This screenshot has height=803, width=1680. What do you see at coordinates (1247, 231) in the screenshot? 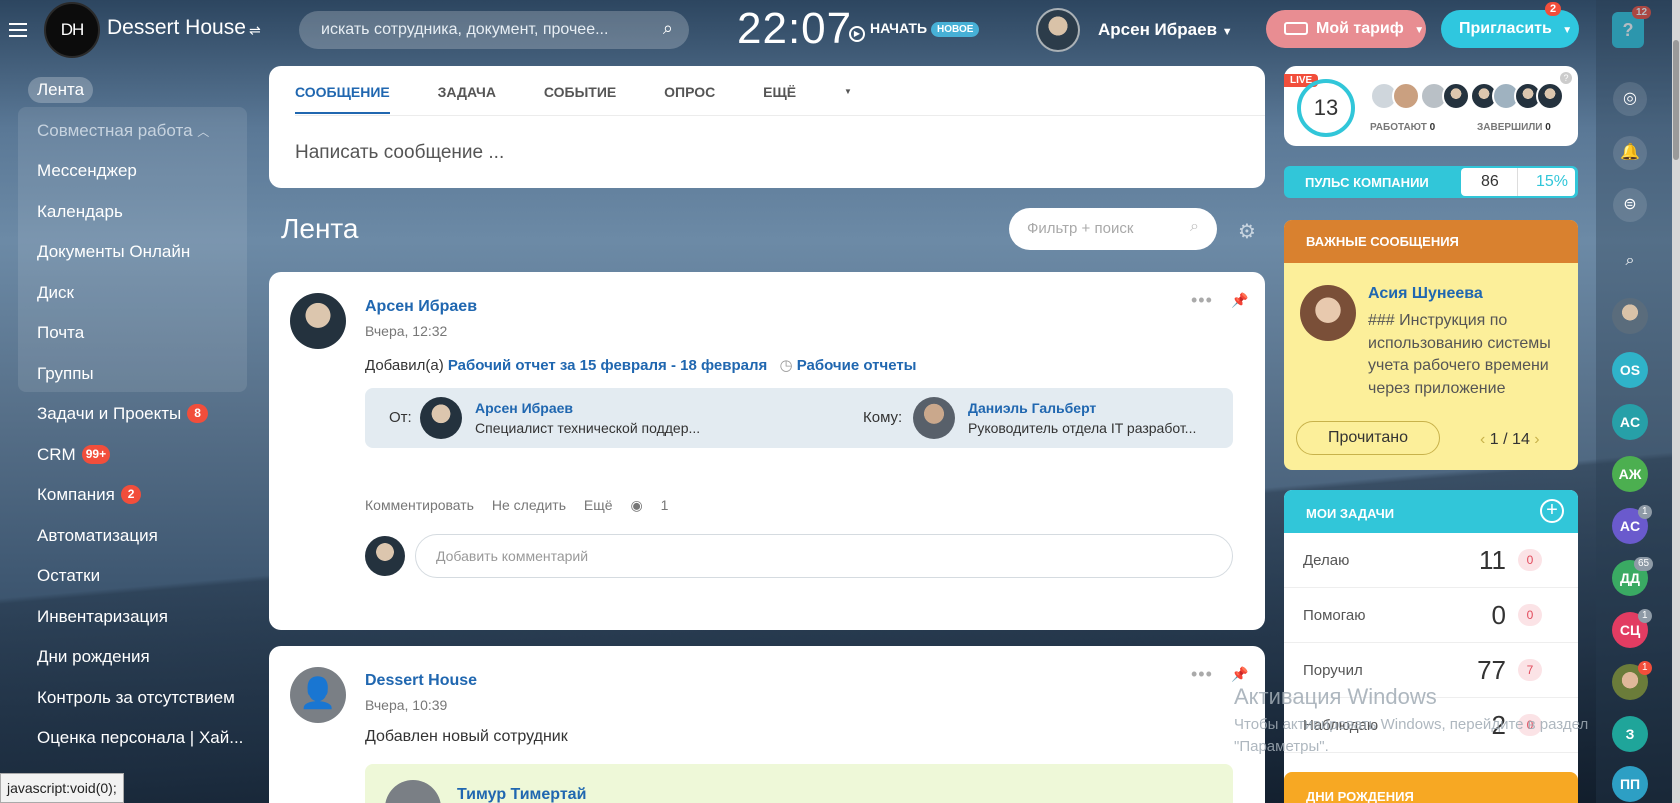
I see `gear-icon: ⚙` at bounding box center [1247, 231].